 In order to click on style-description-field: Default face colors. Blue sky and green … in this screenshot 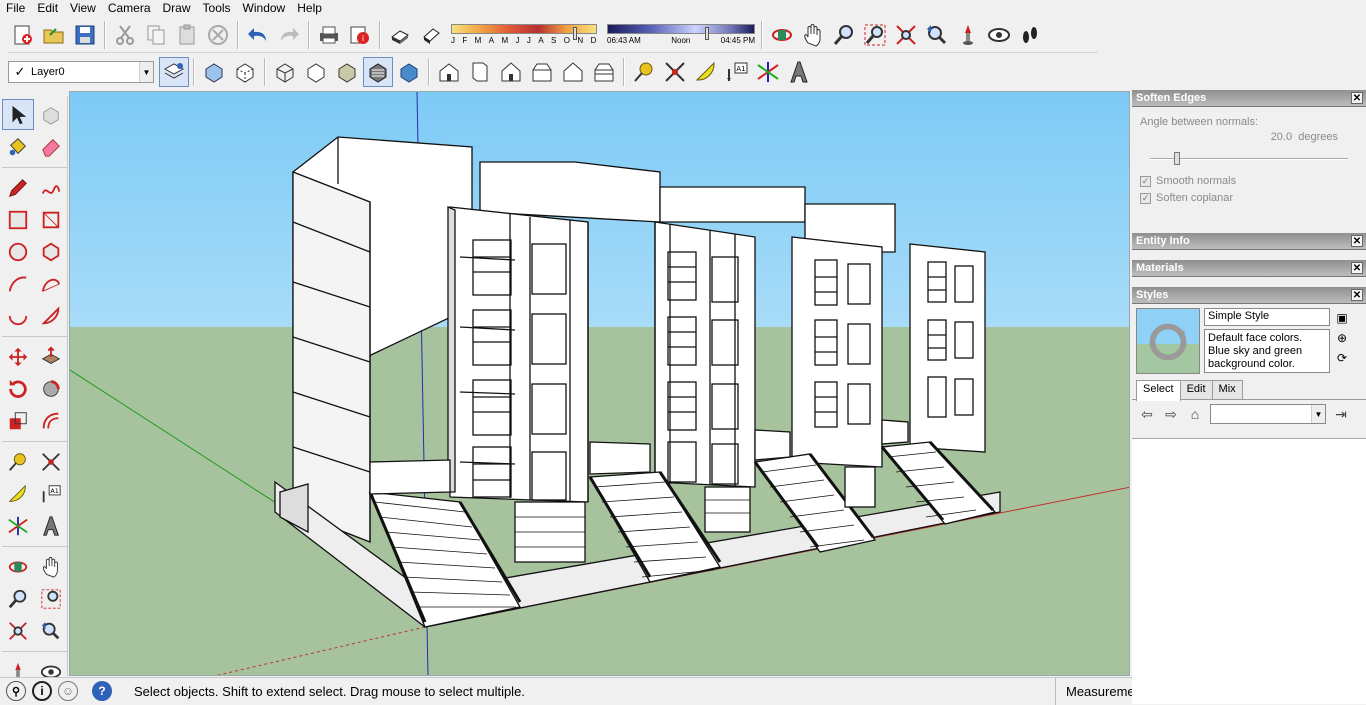, I will do `click(1267, 351)`.